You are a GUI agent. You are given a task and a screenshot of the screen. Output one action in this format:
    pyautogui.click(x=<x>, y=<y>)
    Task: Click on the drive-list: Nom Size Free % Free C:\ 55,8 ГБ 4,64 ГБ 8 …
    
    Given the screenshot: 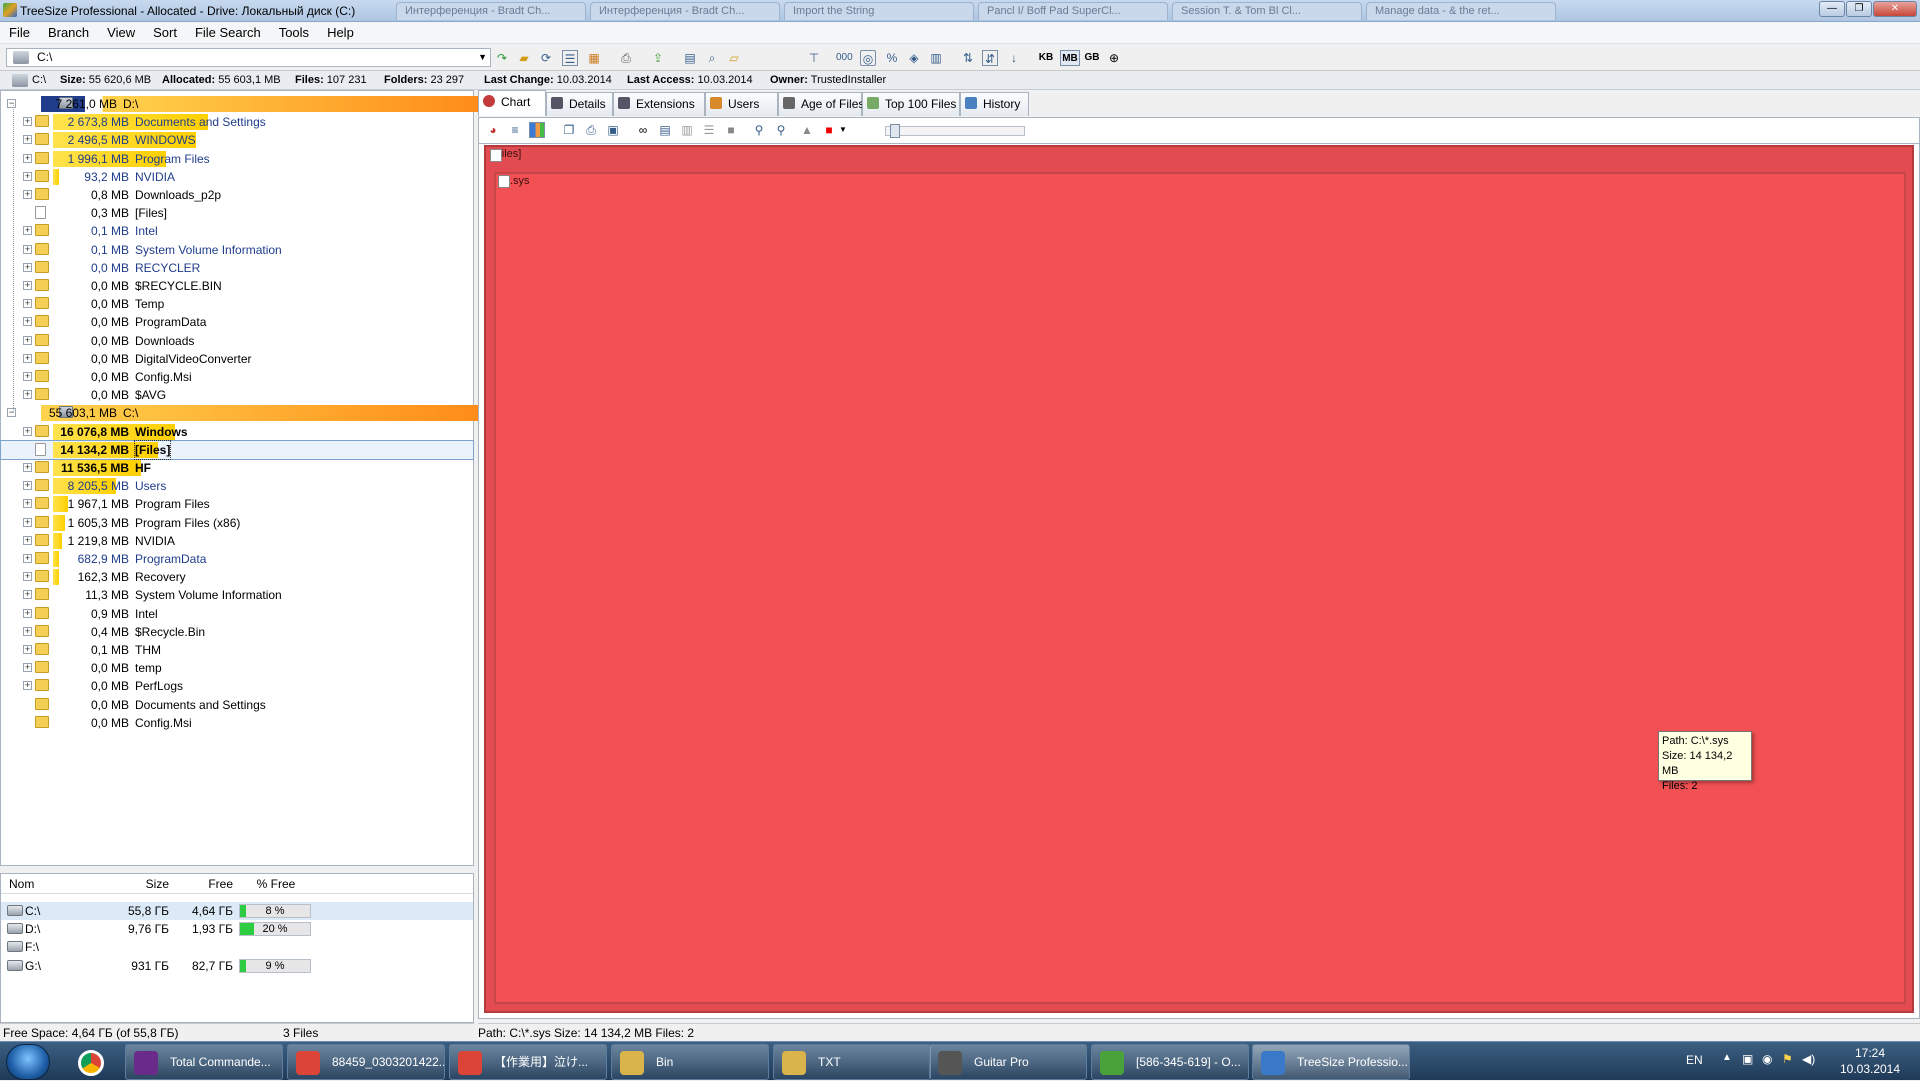 What is the action you would take?
    pyautogui.click(x=237, y=948)
    